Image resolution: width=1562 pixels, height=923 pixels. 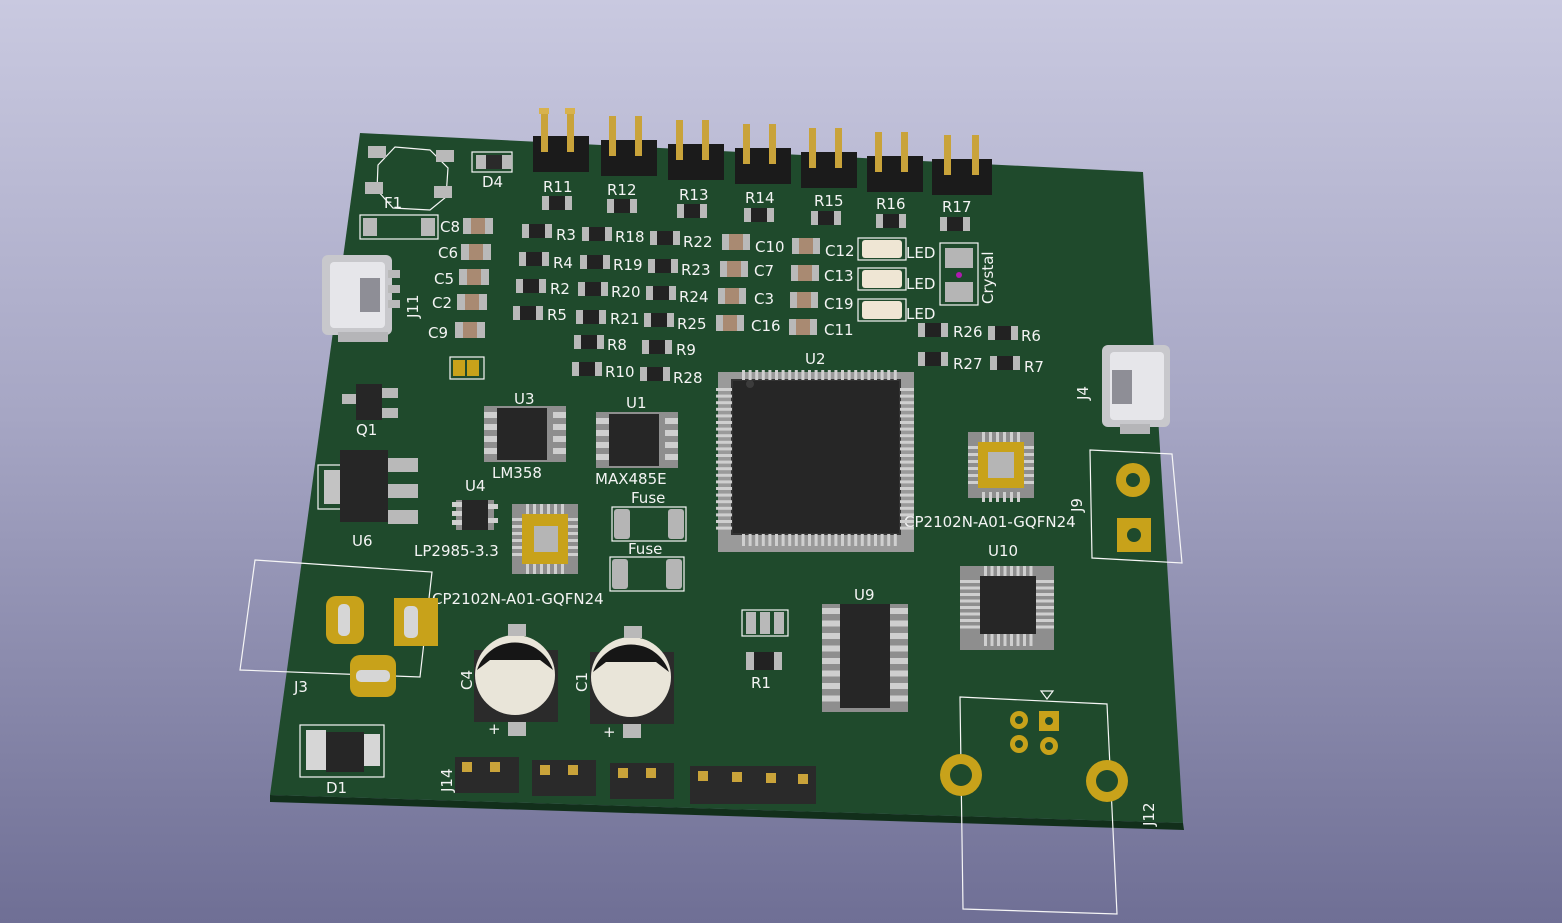 What do you see at coordinates (957, 207) in the screenshot?
I see `label-r17: R17` at bounding box center [957, 207].